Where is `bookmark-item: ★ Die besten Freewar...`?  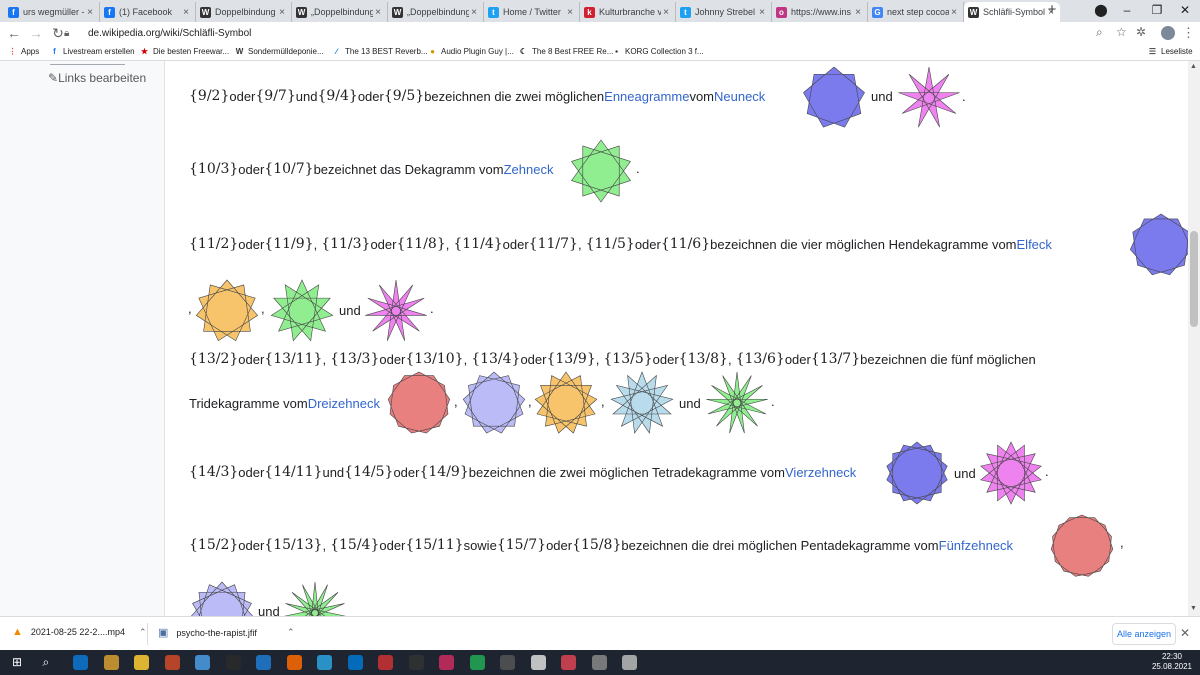
bookmark-item: ★ Die besten Freewar... is located at coordinates (184, 51).